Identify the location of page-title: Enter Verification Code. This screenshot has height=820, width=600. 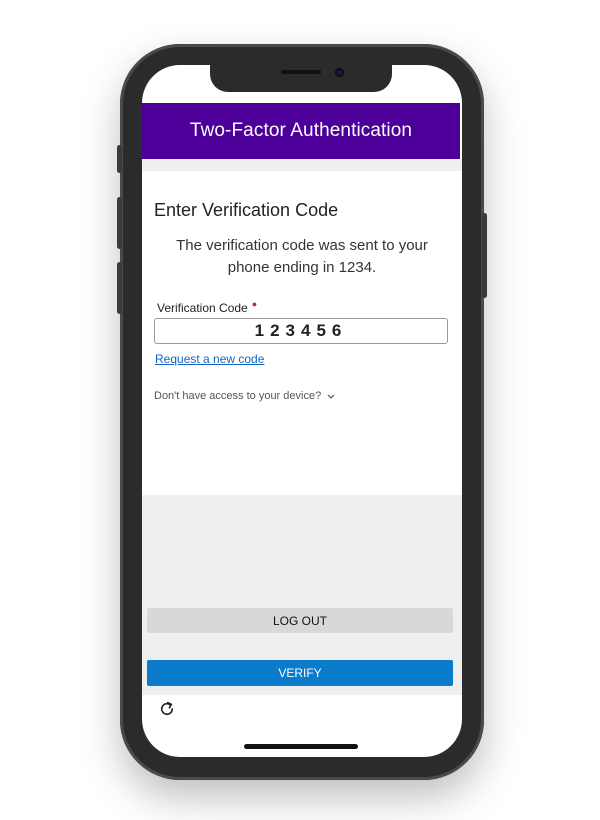
(246, 210).